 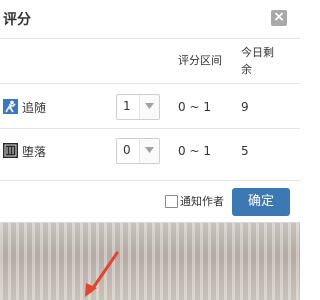 What do you see at coordinates (245, 151) in the screenshot?
I see `remaining-value: 5` at bounding box center [245, 151].